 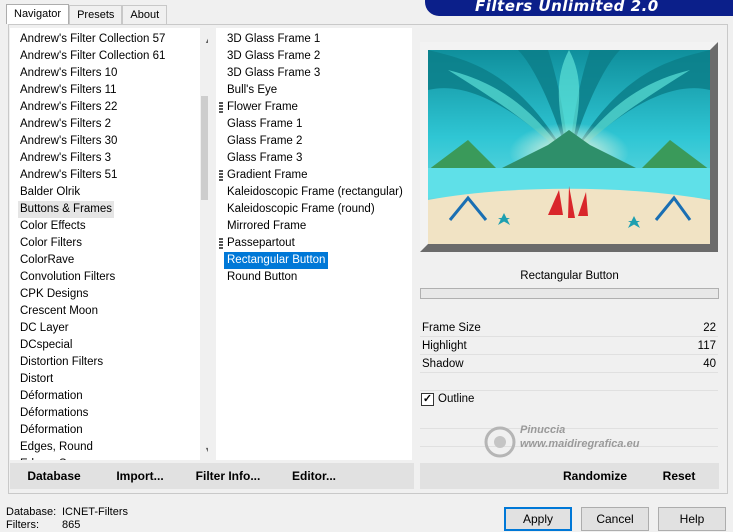 What do you see at coordinates (95, 512) in the screenshot?
I see `status-database-value: ICNET-Filters` at bounding box center [95, 512].